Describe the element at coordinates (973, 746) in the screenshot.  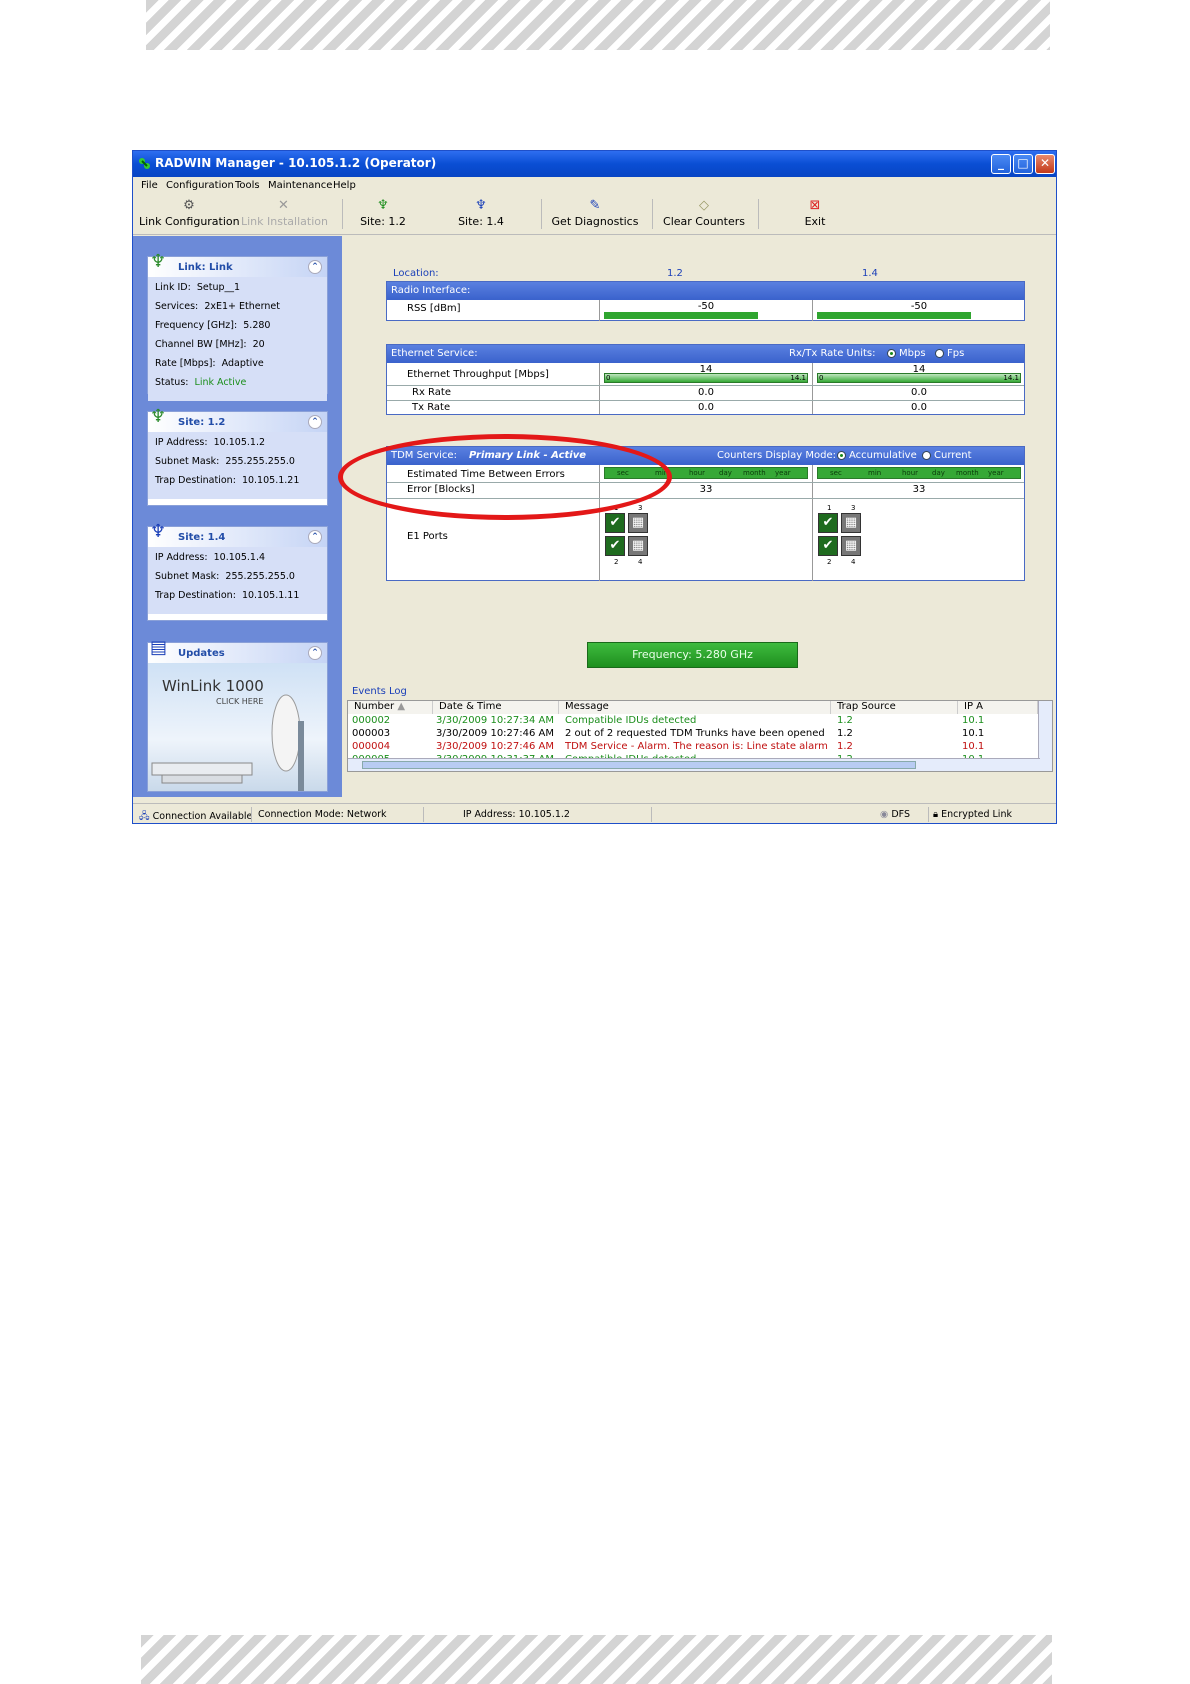
I see `event-ip: 10.1` at that location.